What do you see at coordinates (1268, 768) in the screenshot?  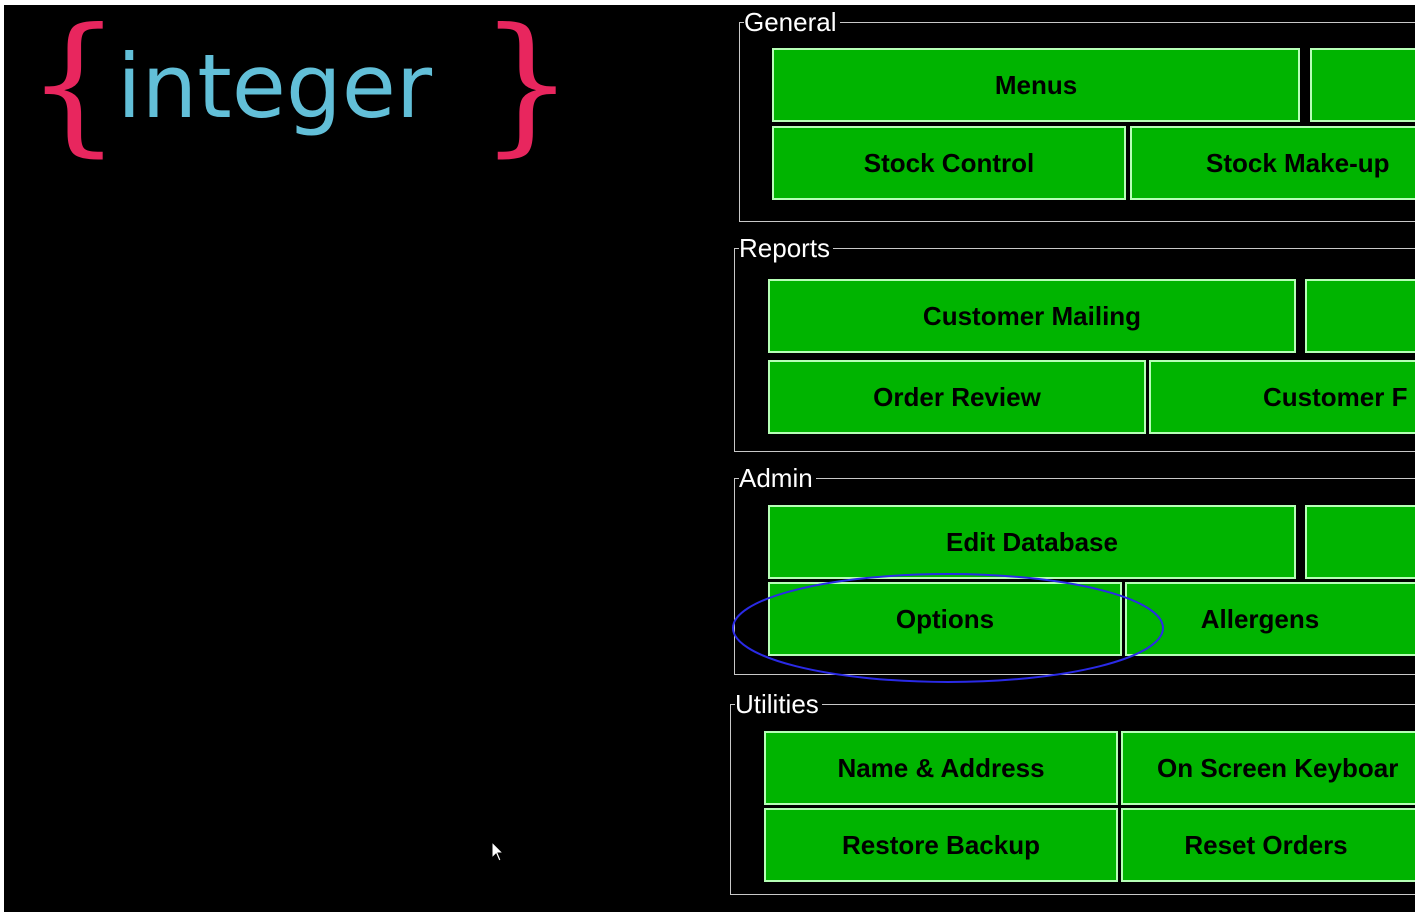 I see `on-screen-keyboard-button: On Screen Keyboar` at bounding box center [1268, 768].